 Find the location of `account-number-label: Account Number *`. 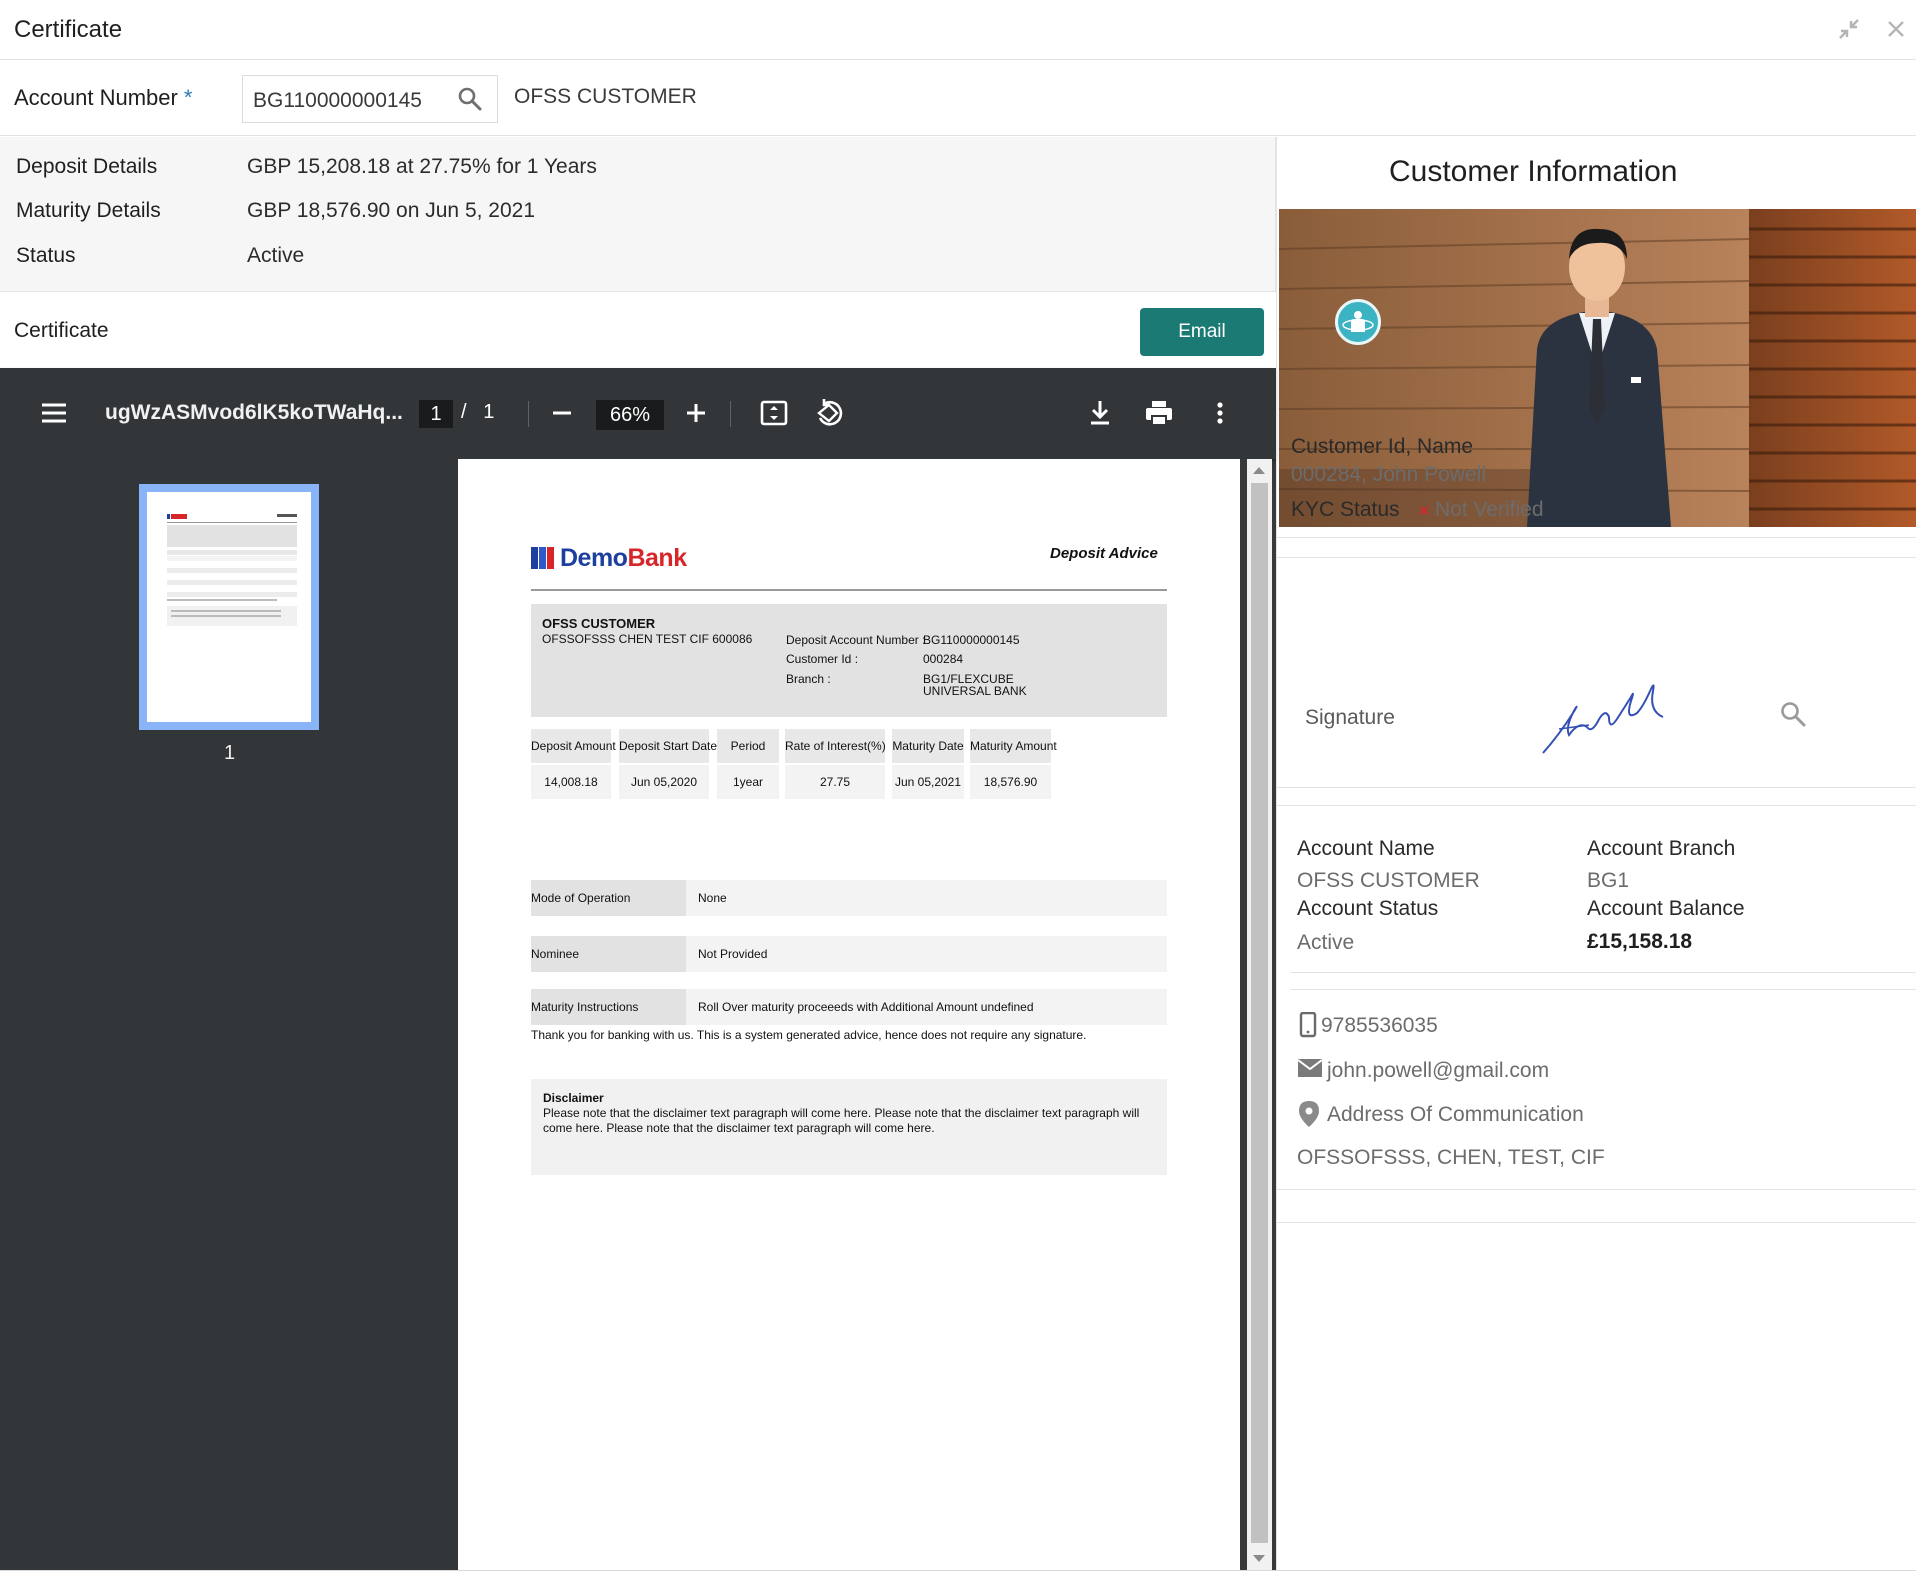

account-number-label: Account Number * is located at coordinates (103, 97).